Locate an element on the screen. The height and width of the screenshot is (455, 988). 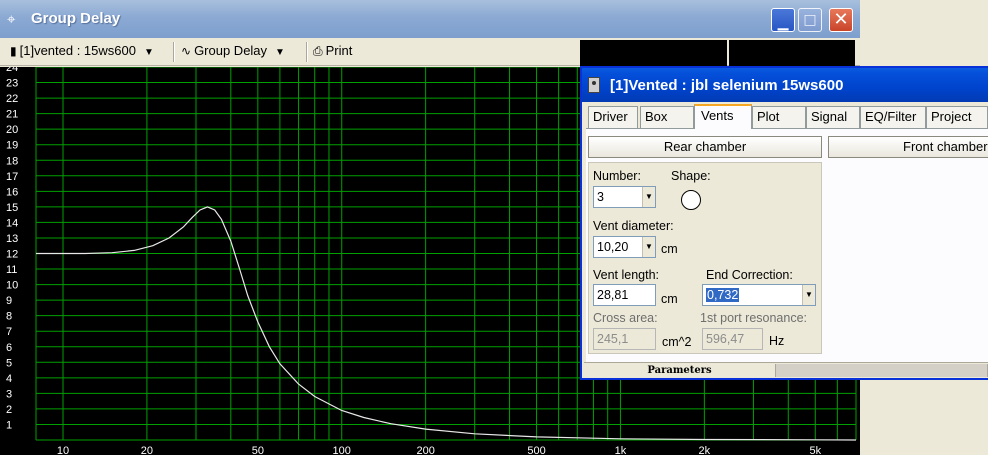
x-tick-label: 20 is located at coordinates (147, 450).